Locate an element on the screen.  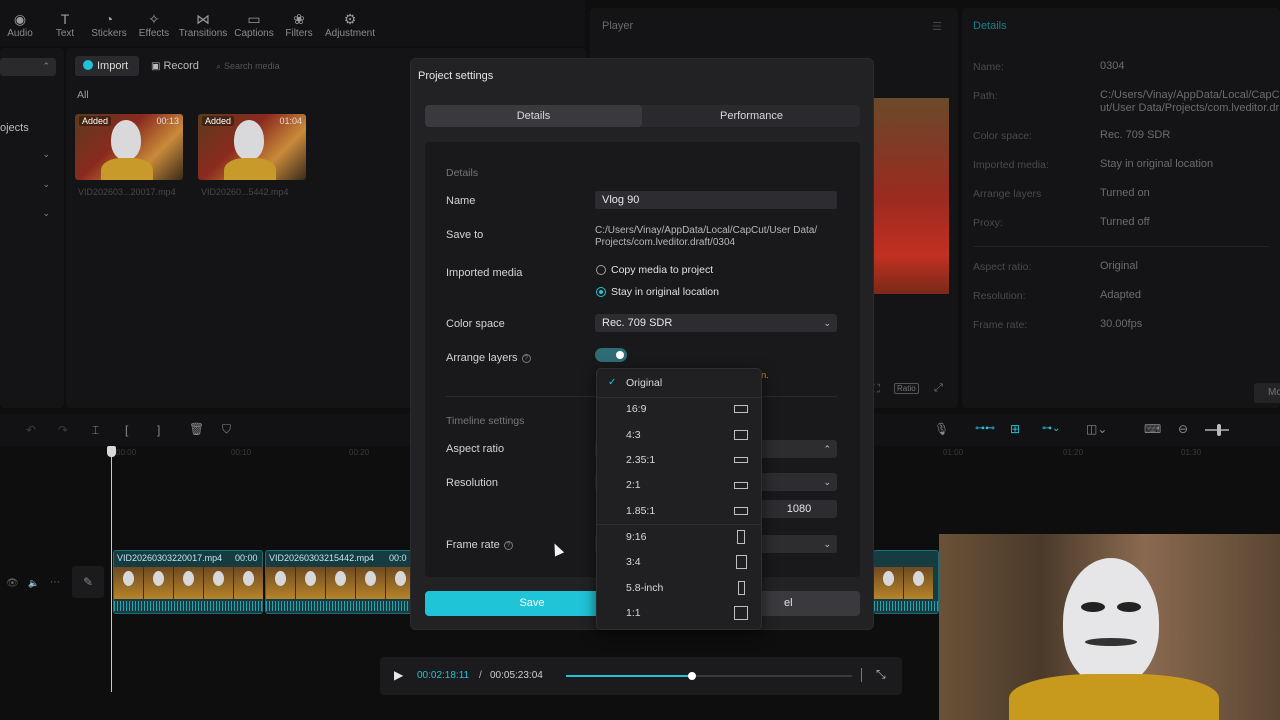
play-button: ▶ is located at coordinates (398, 675).